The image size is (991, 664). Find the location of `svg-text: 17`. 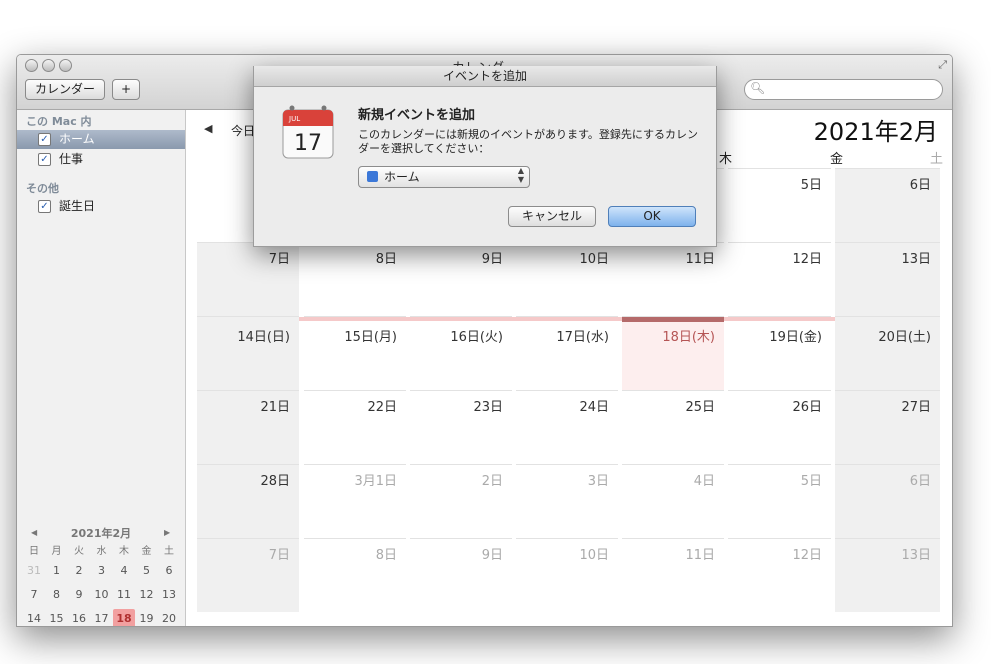

svg-text: 17 is located at coordinates (308, 143).